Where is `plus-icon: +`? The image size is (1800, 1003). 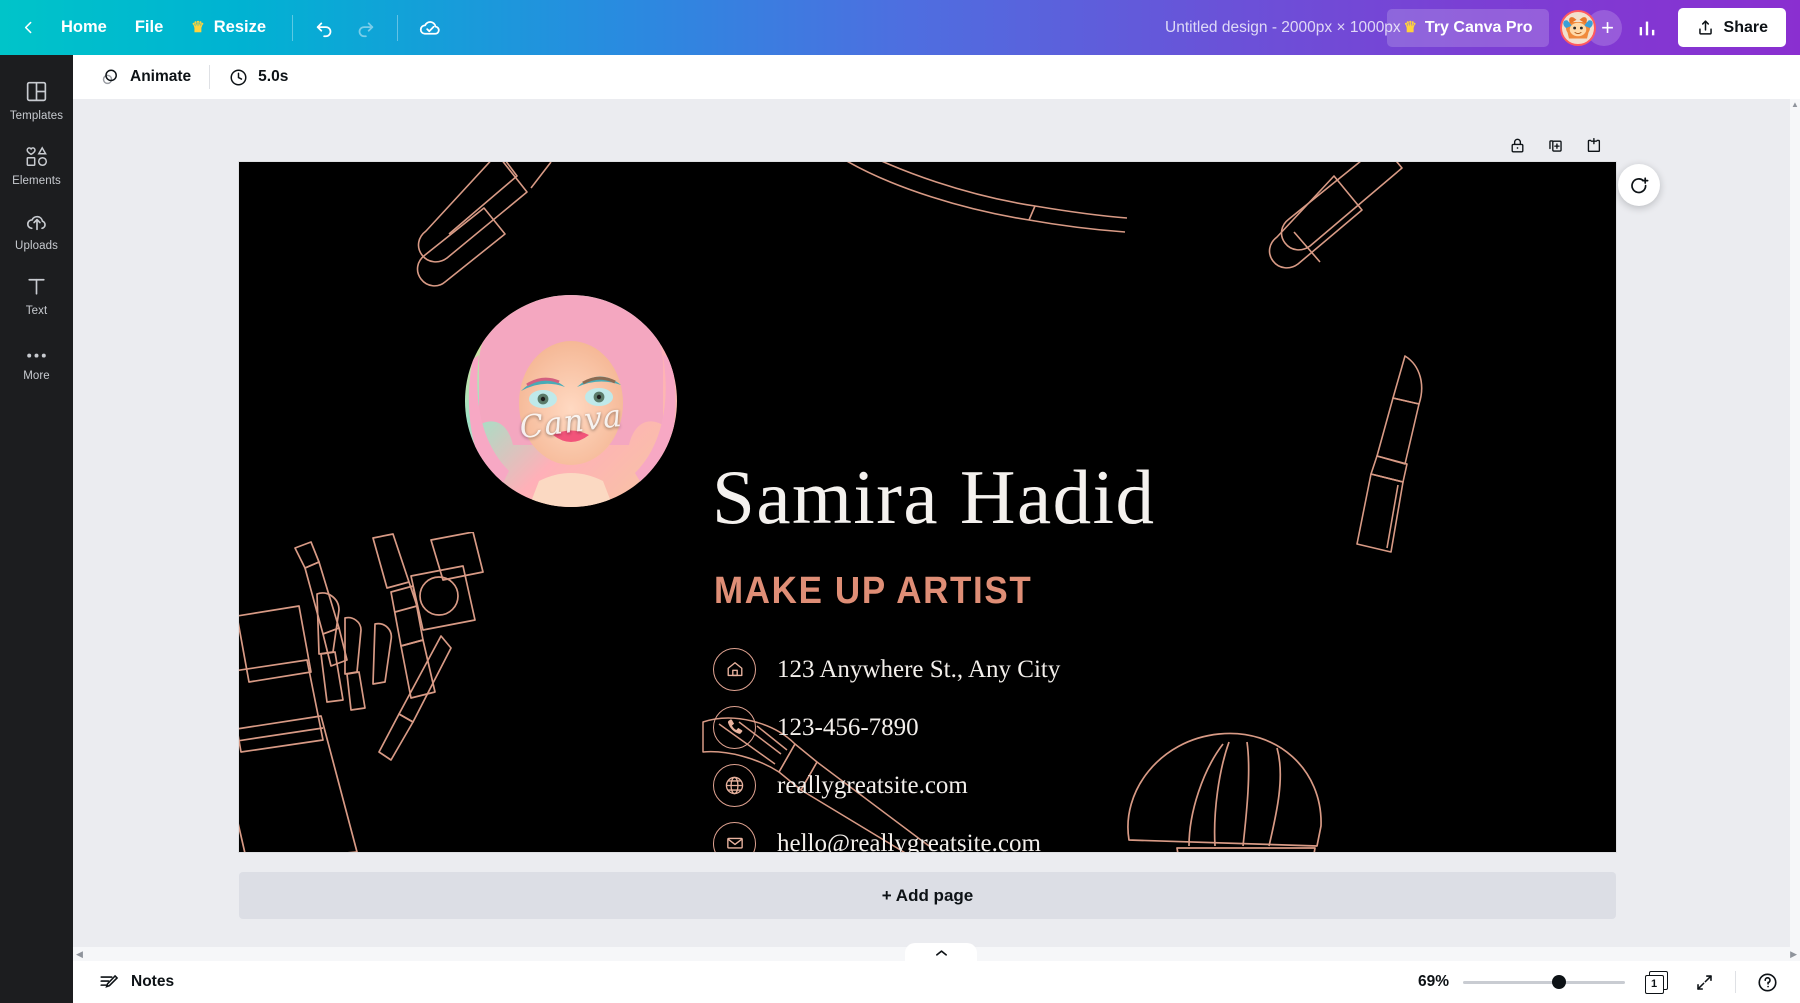 plus-icon: + is located at coordinates (1607, 27).